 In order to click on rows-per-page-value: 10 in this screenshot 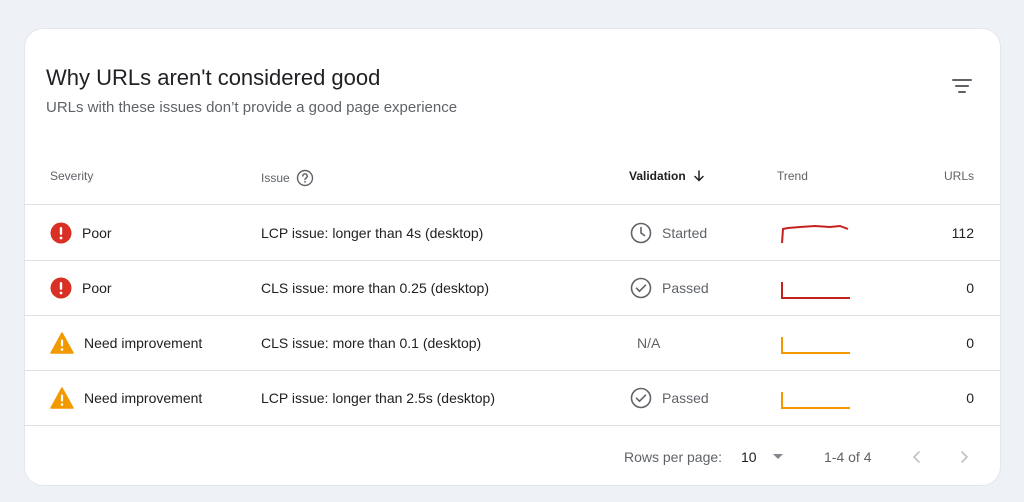, I will do `click(749, 457)`.